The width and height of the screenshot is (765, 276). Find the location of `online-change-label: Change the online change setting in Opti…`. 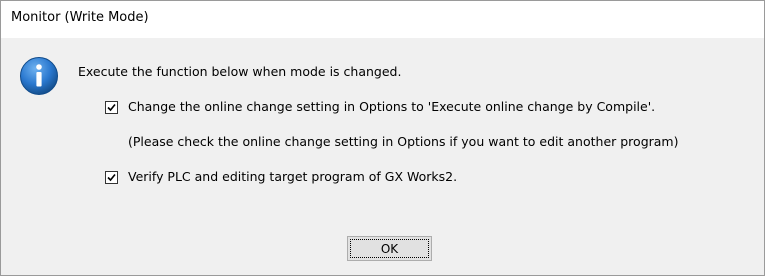

online-change-label: Change the online change setting in Opti… is located at coordinates (391, 106).